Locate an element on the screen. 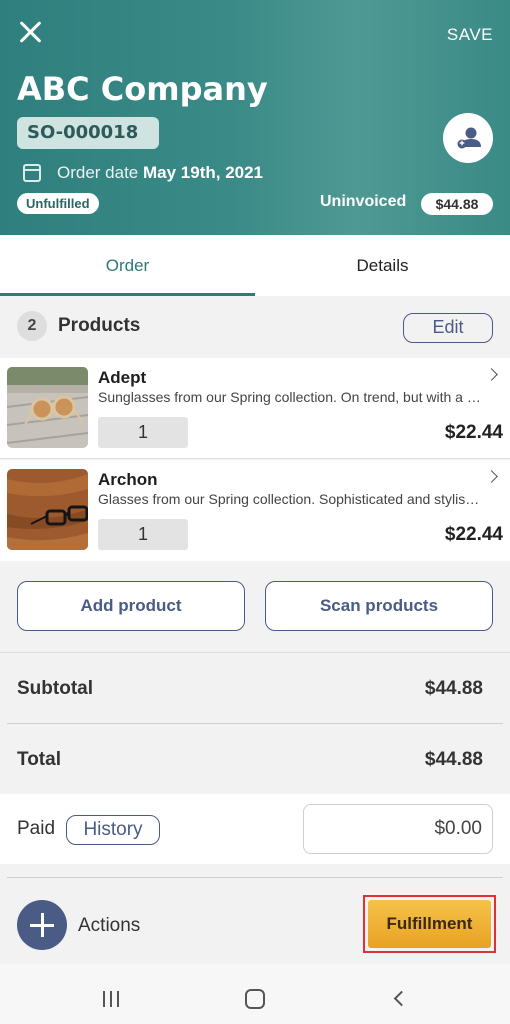  edit-products-button: Edit is located at coordinates (448, 328).